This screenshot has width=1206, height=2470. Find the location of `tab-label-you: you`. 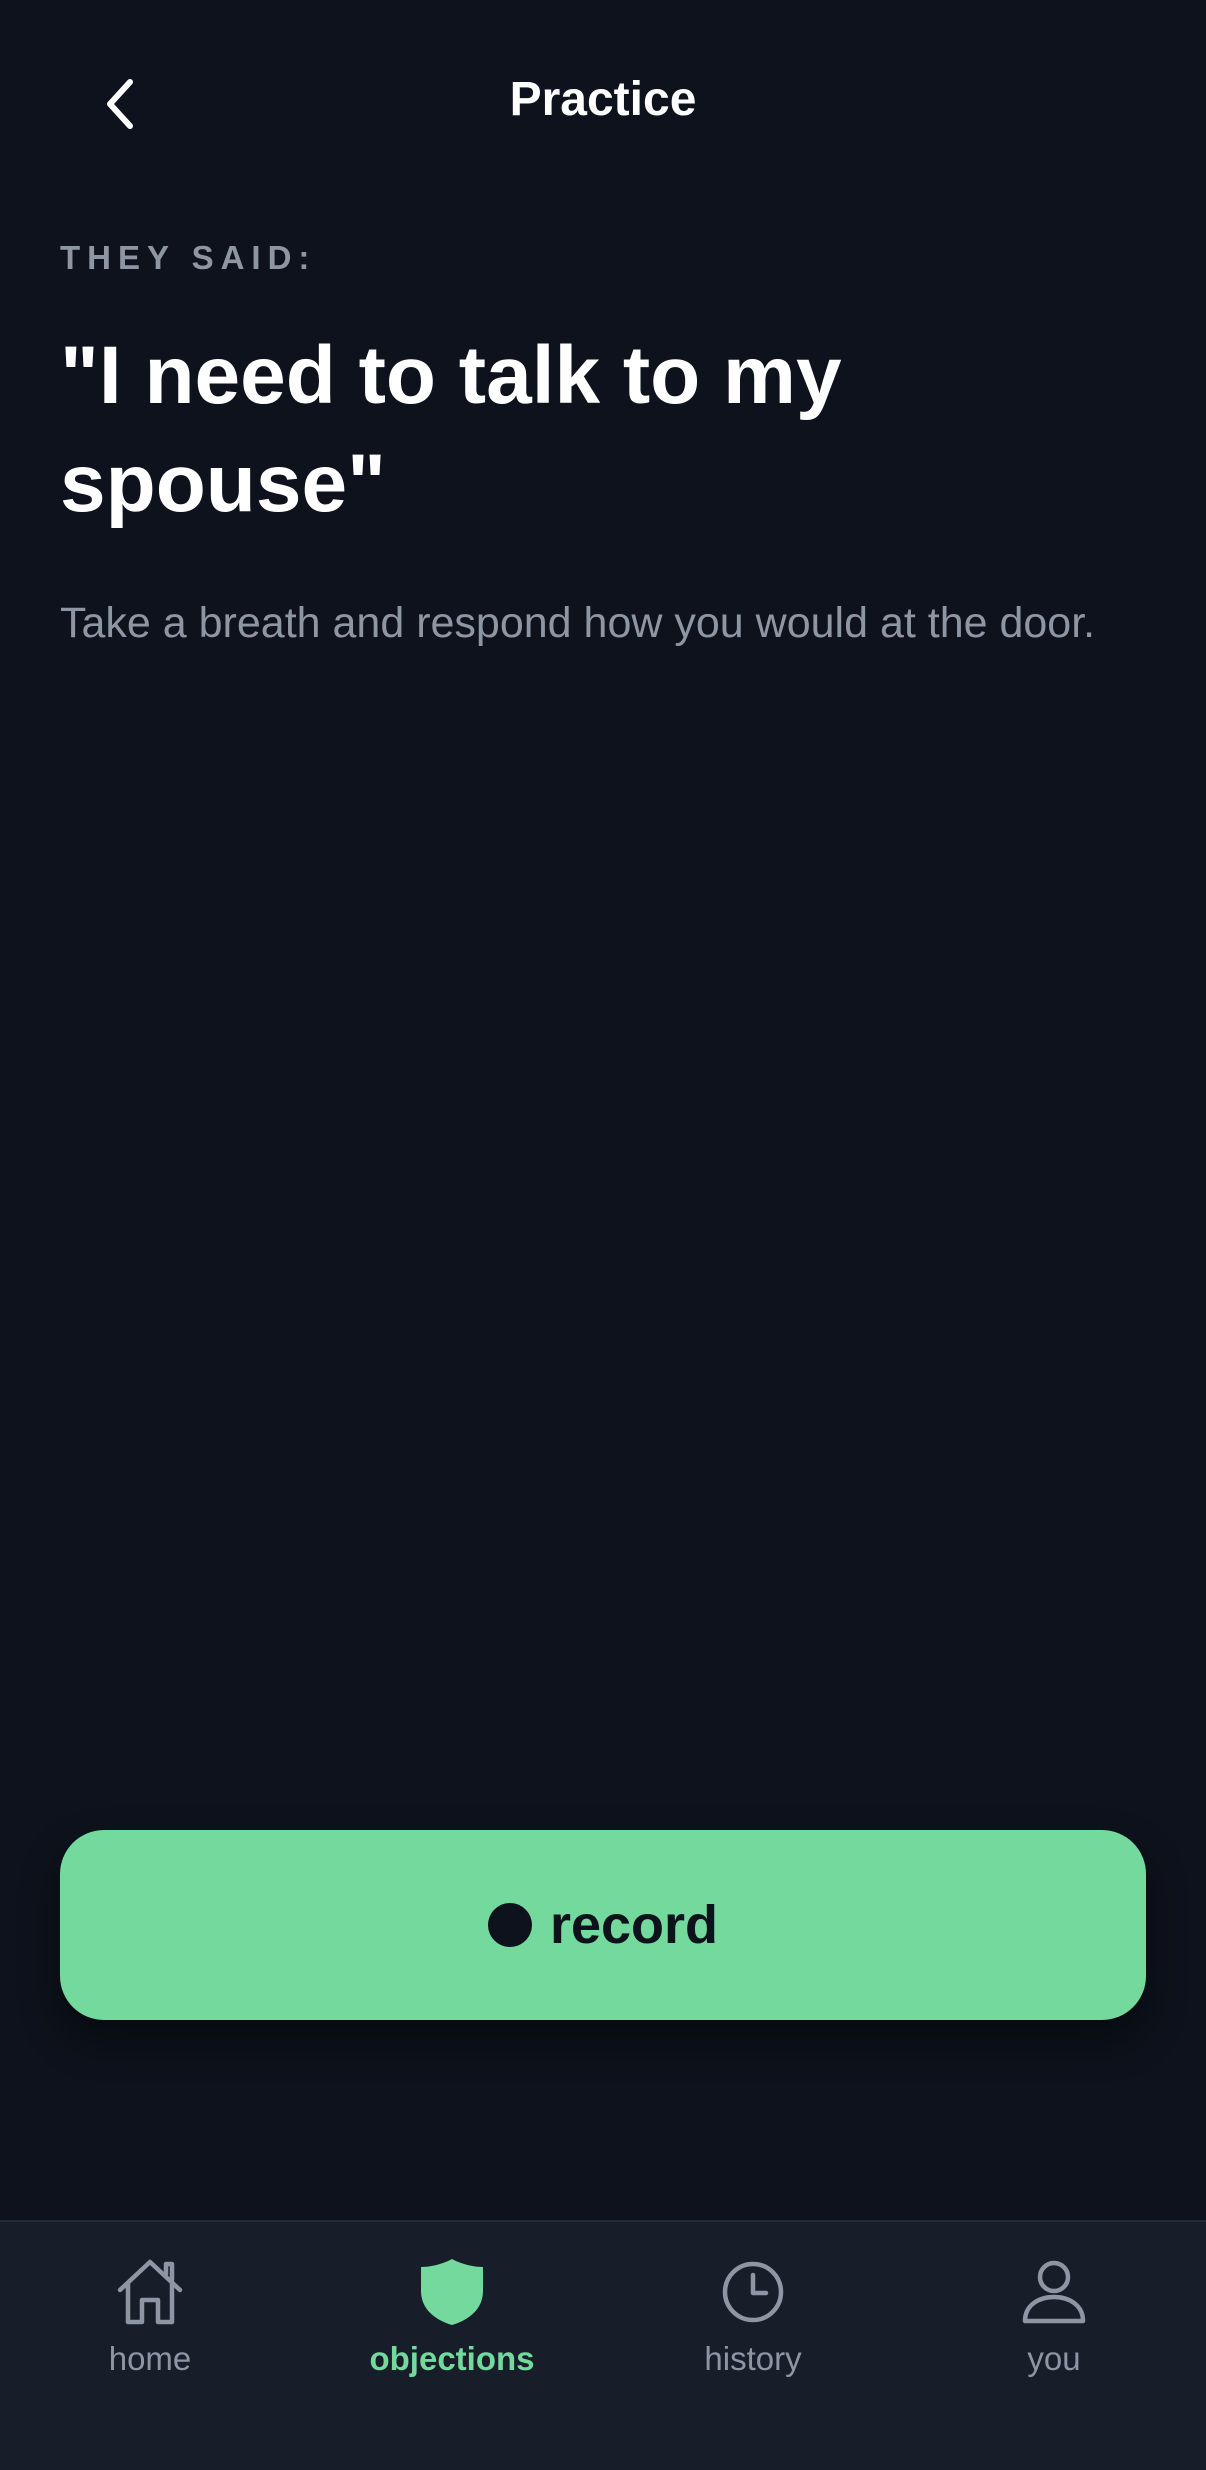

tab-label-you: you is located at coordinates (1054, 2358).